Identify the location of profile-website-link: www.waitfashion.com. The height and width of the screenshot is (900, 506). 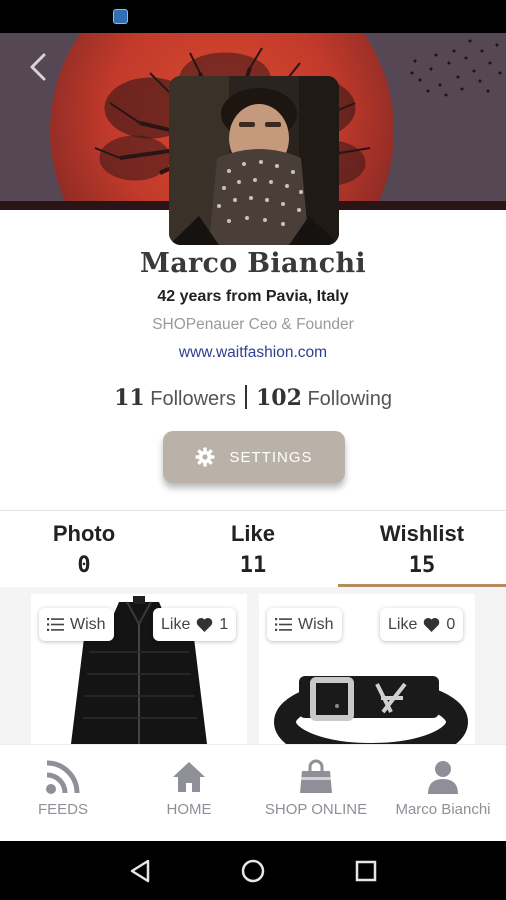
(253, 353).